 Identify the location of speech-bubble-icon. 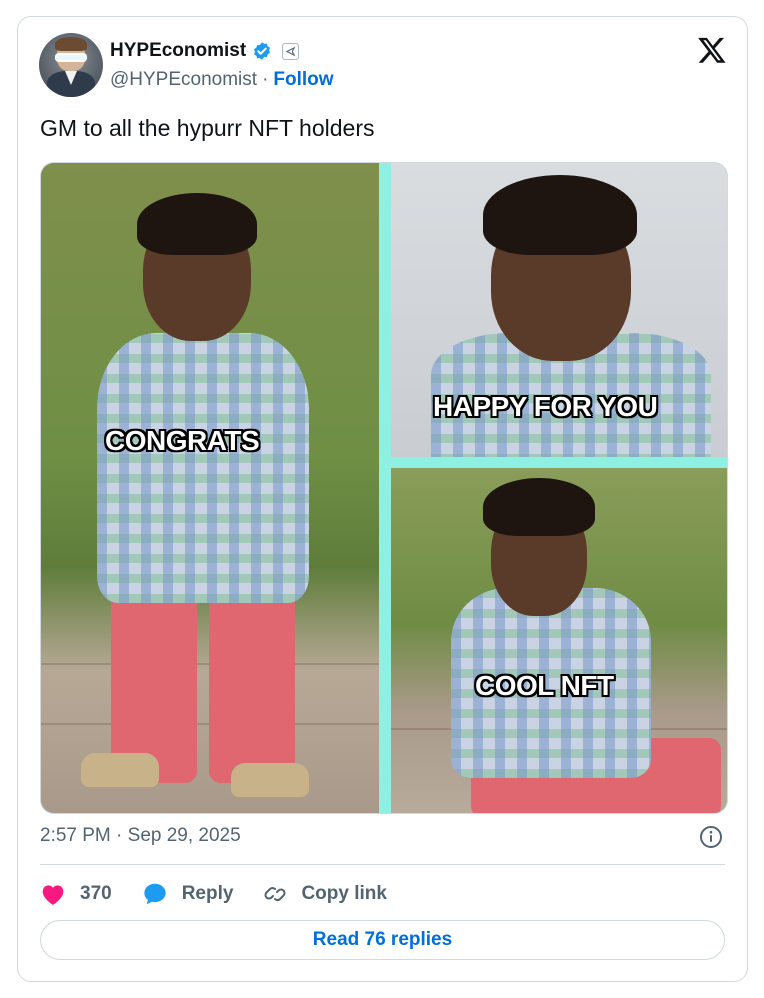
(155, 894).